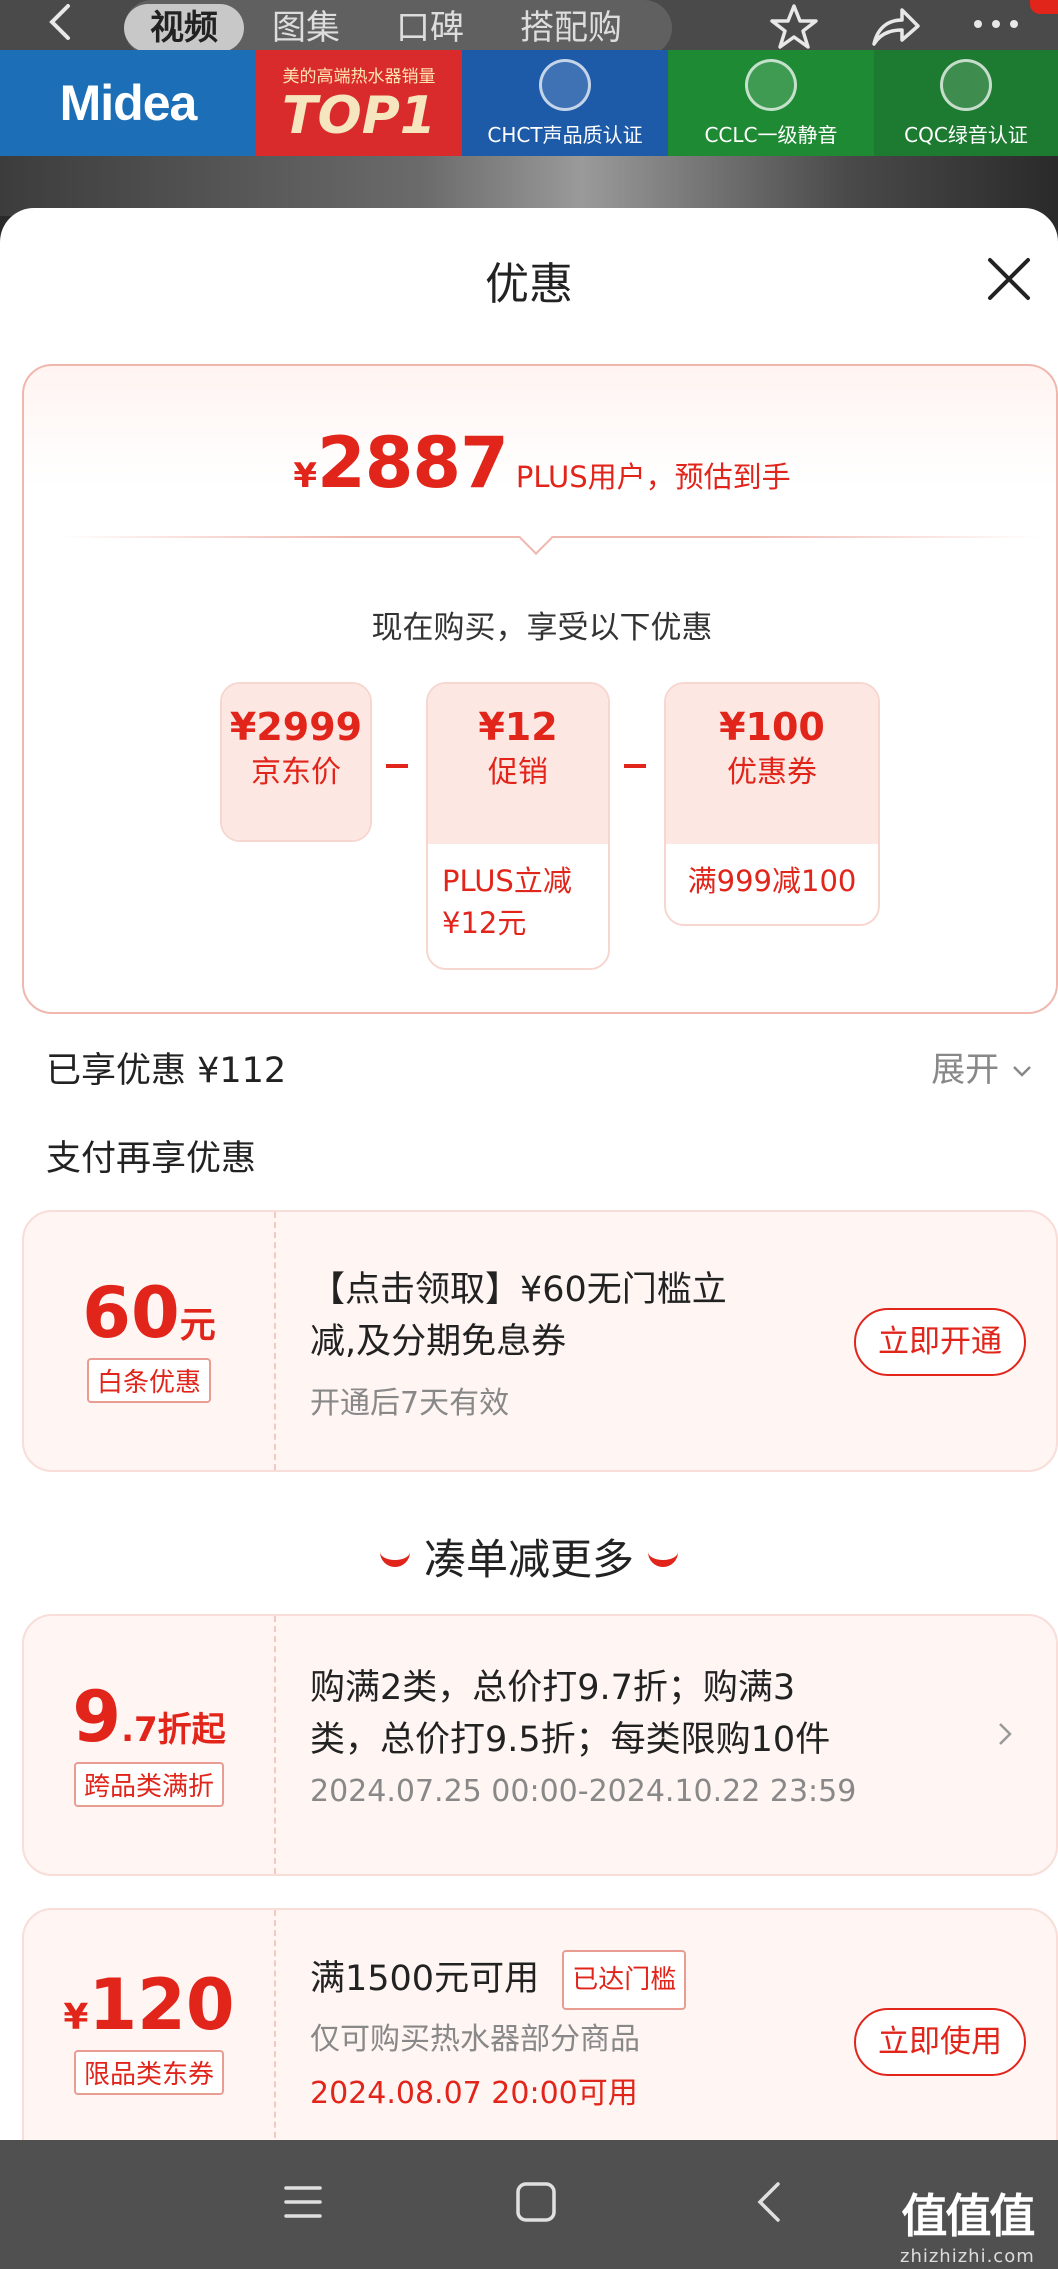  Describe the element at coordinates (1044, 7) in the screenshot. I see `notification-badge` at that location.